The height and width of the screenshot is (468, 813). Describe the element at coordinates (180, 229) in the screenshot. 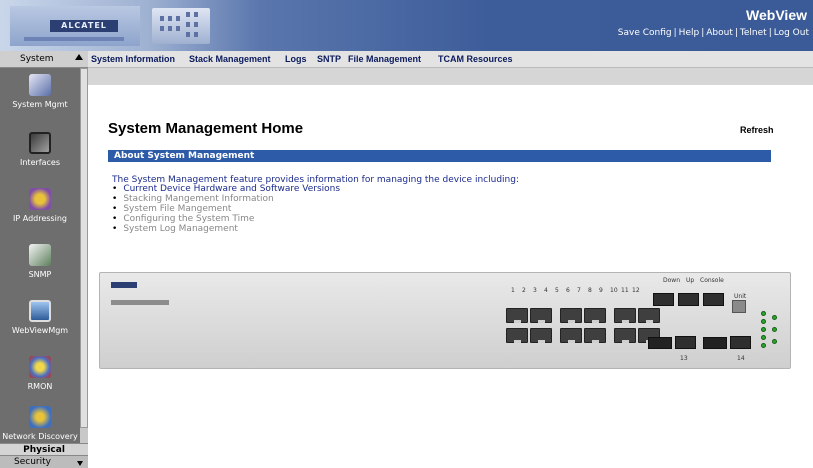

I see `list-item-text: System Log Management` at that location.